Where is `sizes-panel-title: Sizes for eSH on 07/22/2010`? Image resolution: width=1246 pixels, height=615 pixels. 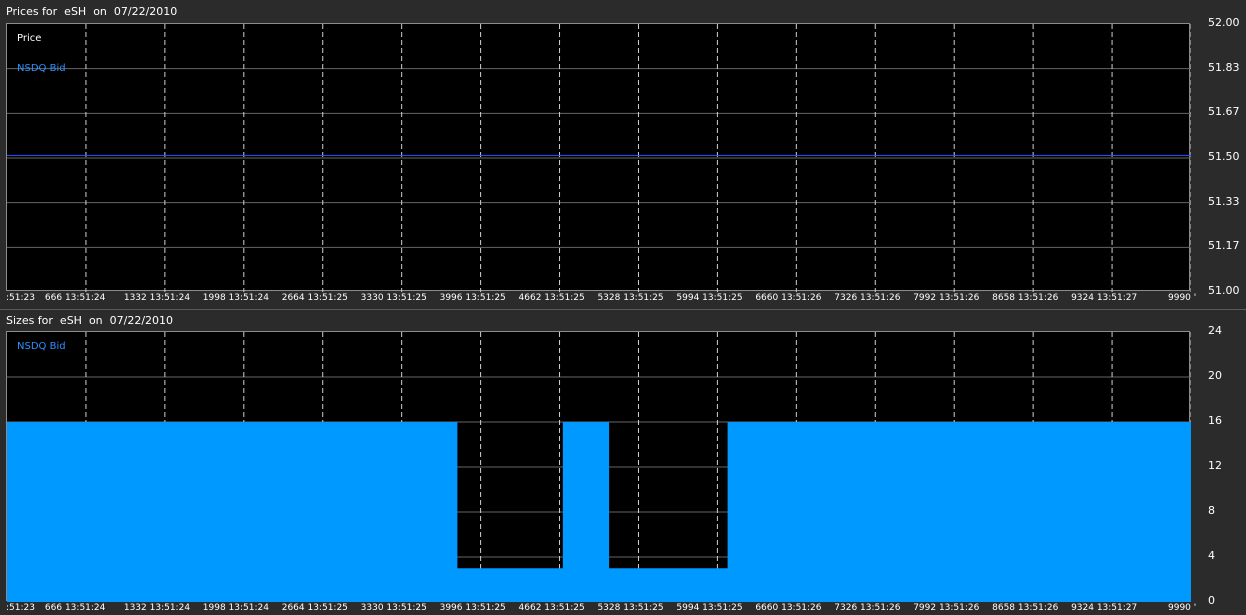
sizes-panel-title: Sizes for eSH on 07/22/2010 is located at coordinates (90, 320).